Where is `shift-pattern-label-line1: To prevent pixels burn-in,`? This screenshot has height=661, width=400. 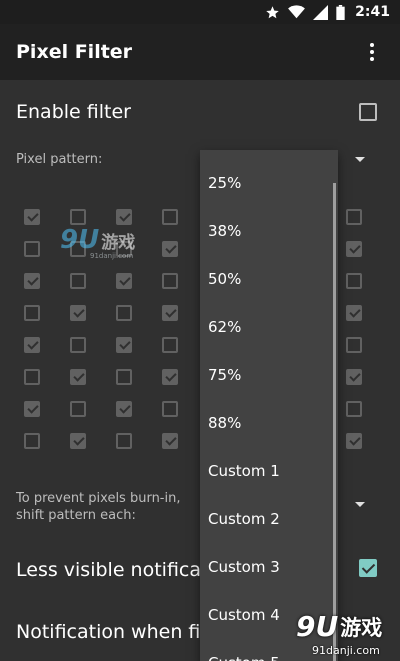 shift-pattern-label-line1: To prevent pixels burn-in, is located at coordinates (98, 498).